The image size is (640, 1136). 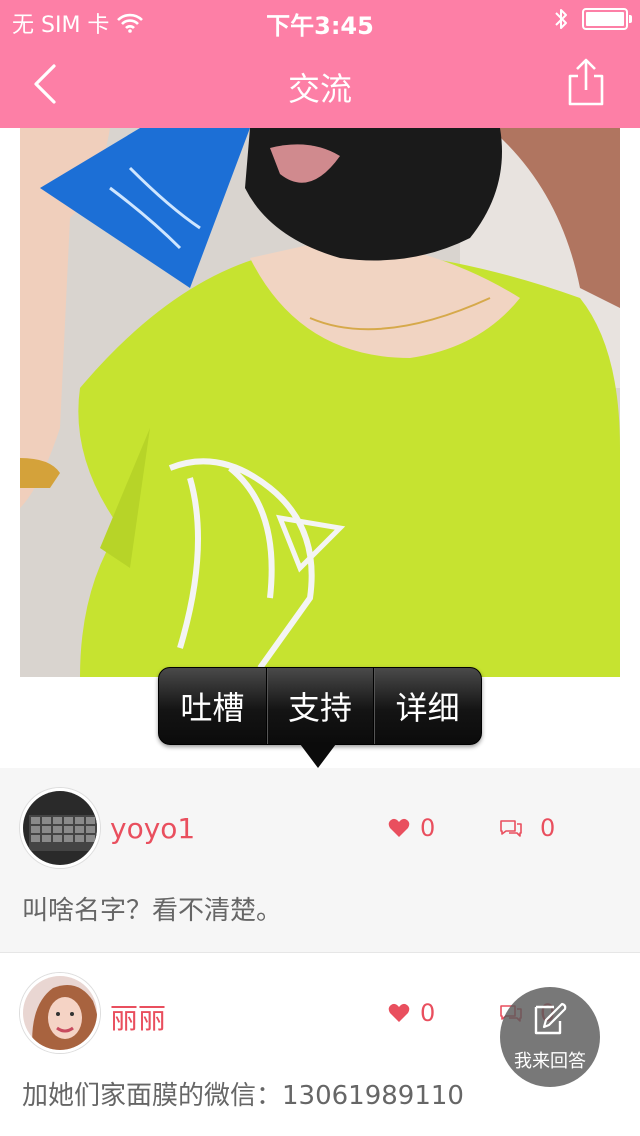 What do you see at coordinates (550, 1061) in the screenshot?
I see `answer-button-label: 我来回答` at bounding box center [550, 1061].